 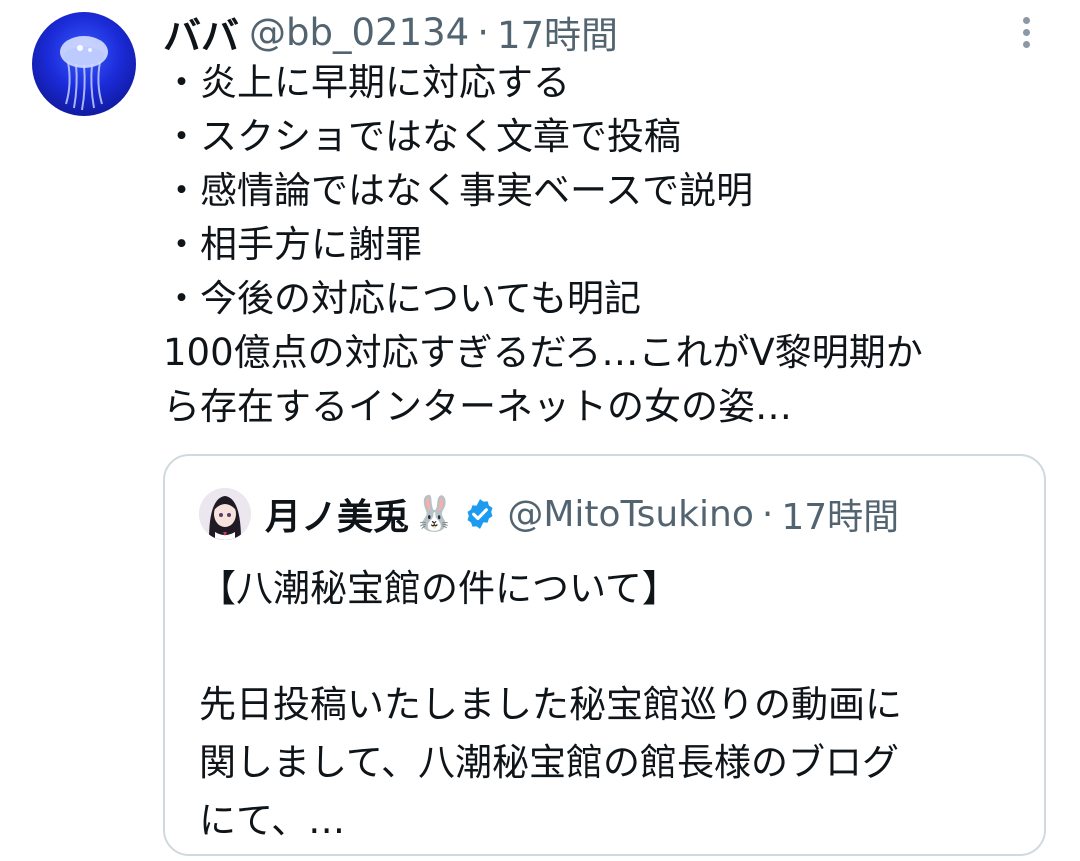 I want to click on tweet-header: ババ @bb_02134 · 17時間, so click(x=390, y=32).